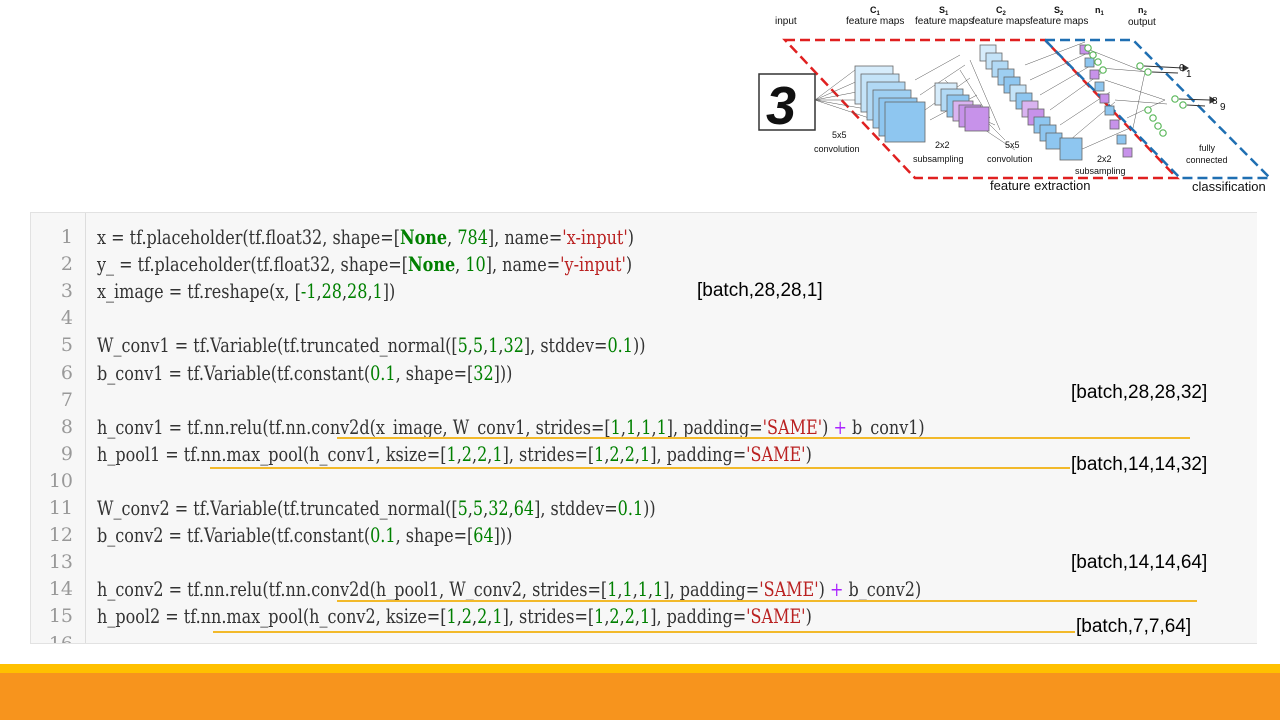  What do you see at coordinates (66, 399) in the screenshot?
I see `line-number: 7` at bounding box center [66, 399].